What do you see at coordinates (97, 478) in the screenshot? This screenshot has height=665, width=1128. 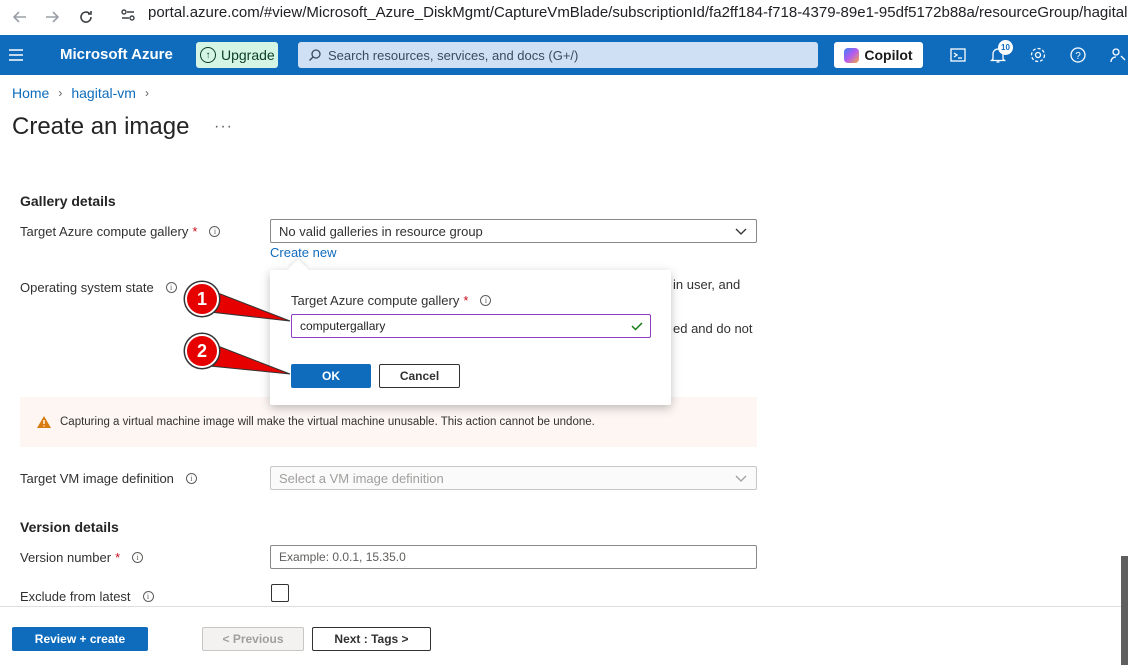 I see `image-definition-label-text: Target VM image definition` at bounding box center [97, 478].